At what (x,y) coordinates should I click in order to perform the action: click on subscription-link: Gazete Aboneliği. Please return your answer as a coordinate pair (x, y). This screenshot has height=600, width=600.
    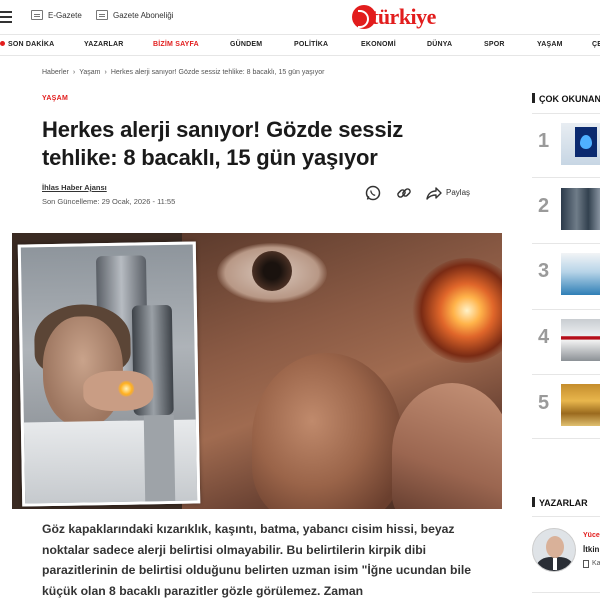
    Looking at the image, I should click on (135, 15).